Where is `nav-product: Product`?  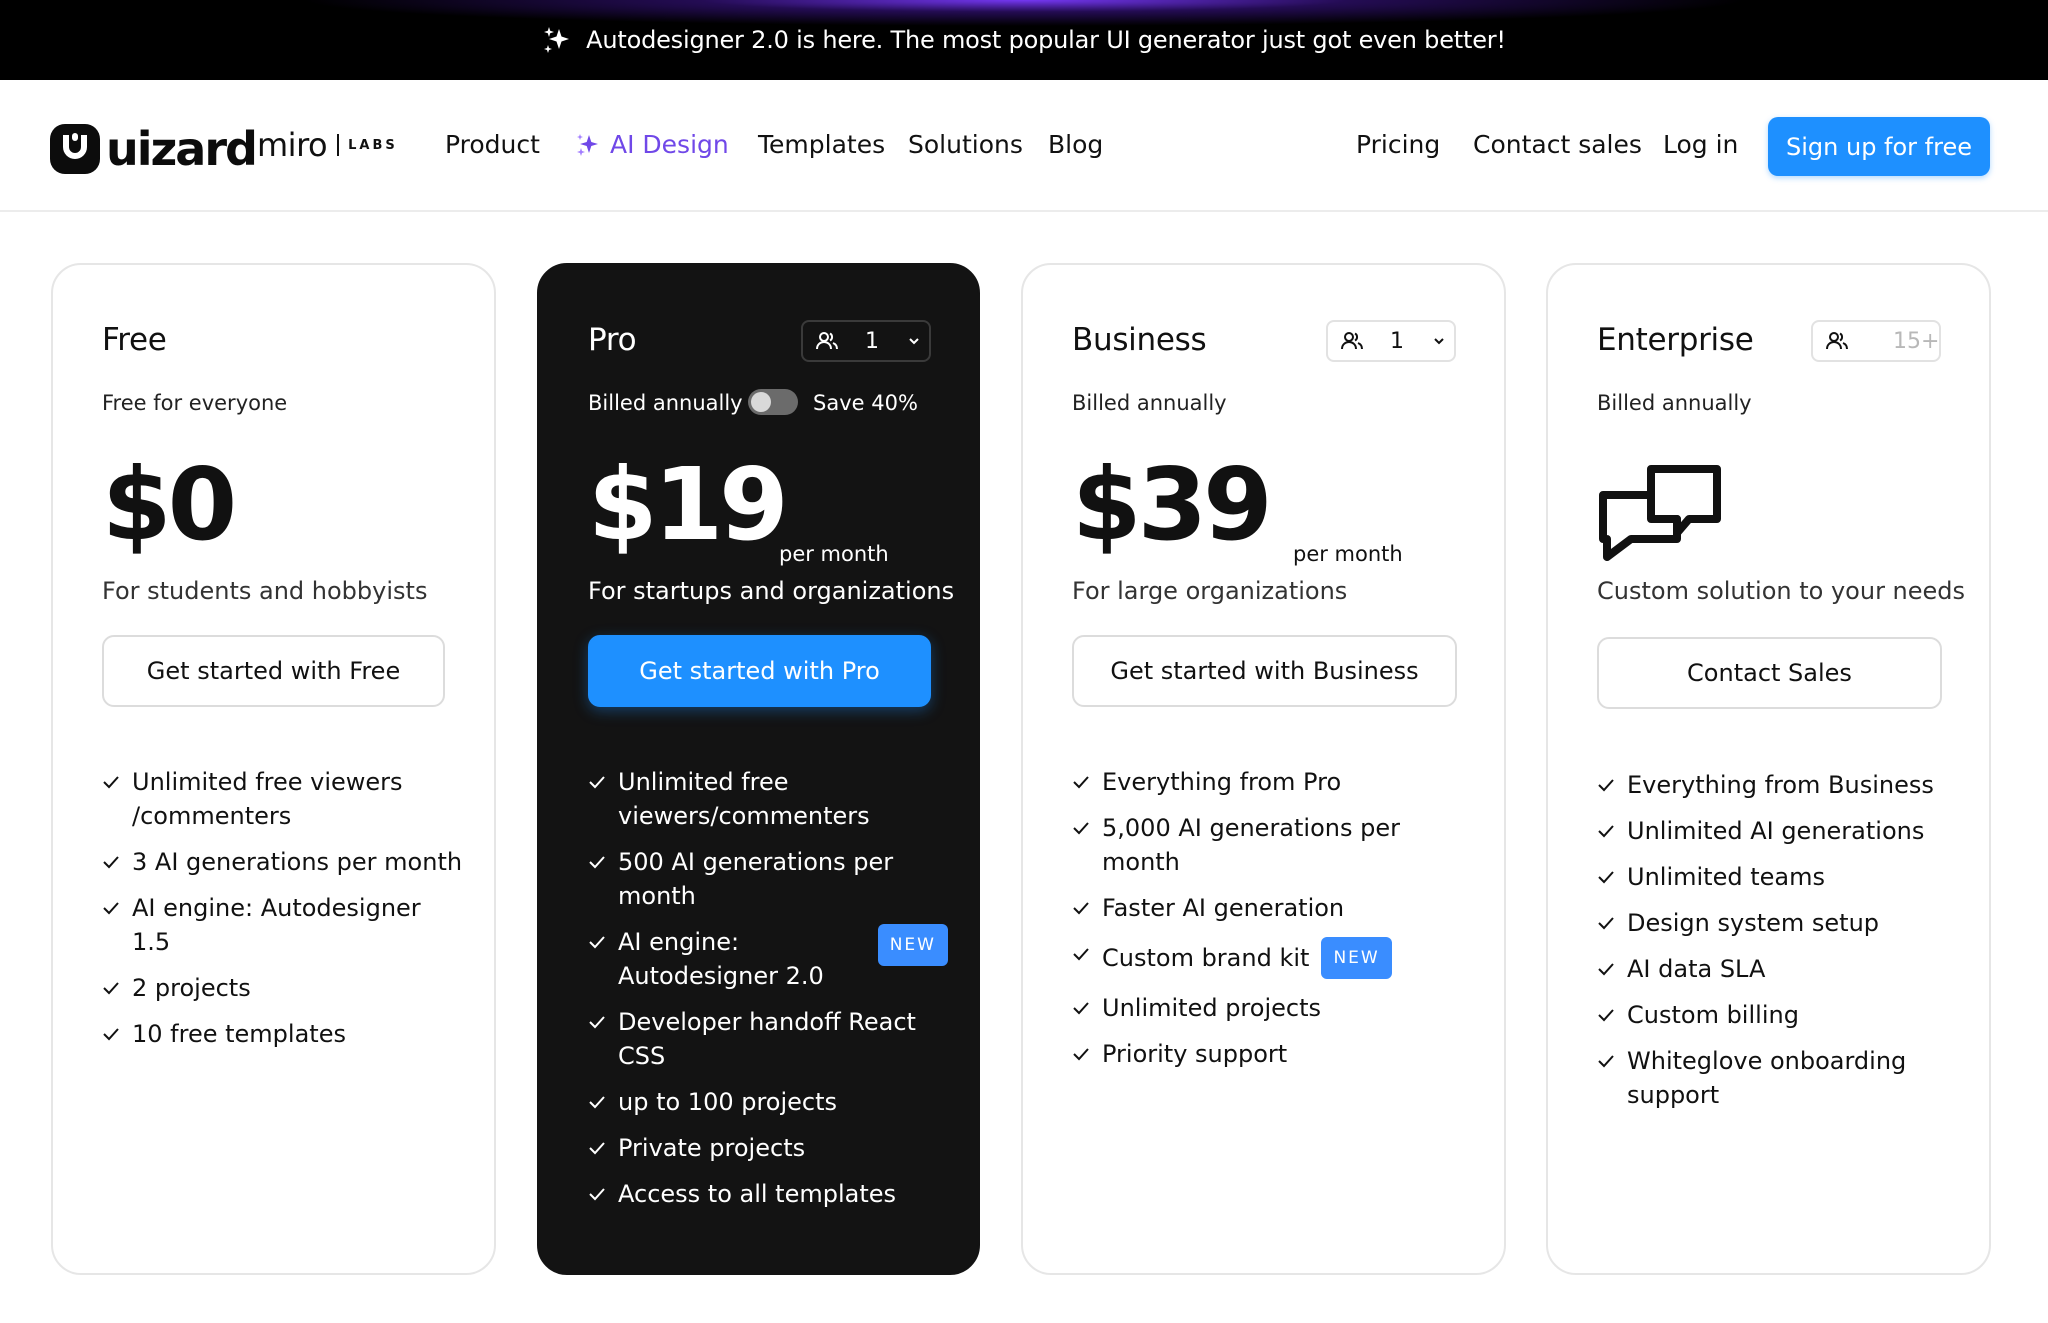 nav-product: Product is located at coordinates (492, 144).